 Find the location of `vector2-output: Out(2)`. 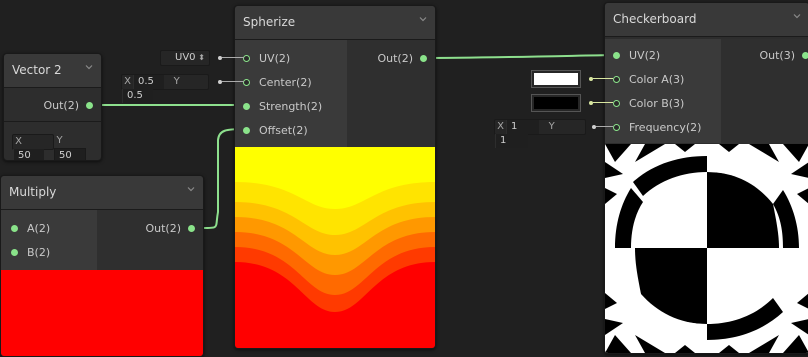

vector2-output: Out(2) is located at coordinates (68, 106).